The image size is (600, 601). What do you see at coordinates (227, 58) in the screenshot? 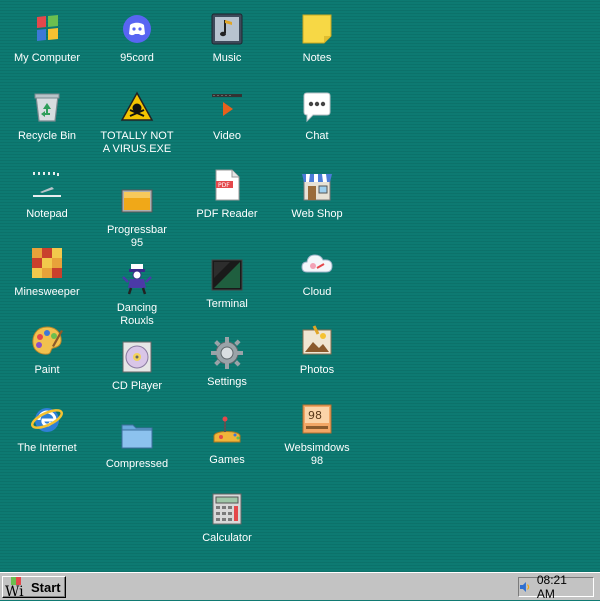
I see `icon-label: Music` at bounding box center [227, 58].